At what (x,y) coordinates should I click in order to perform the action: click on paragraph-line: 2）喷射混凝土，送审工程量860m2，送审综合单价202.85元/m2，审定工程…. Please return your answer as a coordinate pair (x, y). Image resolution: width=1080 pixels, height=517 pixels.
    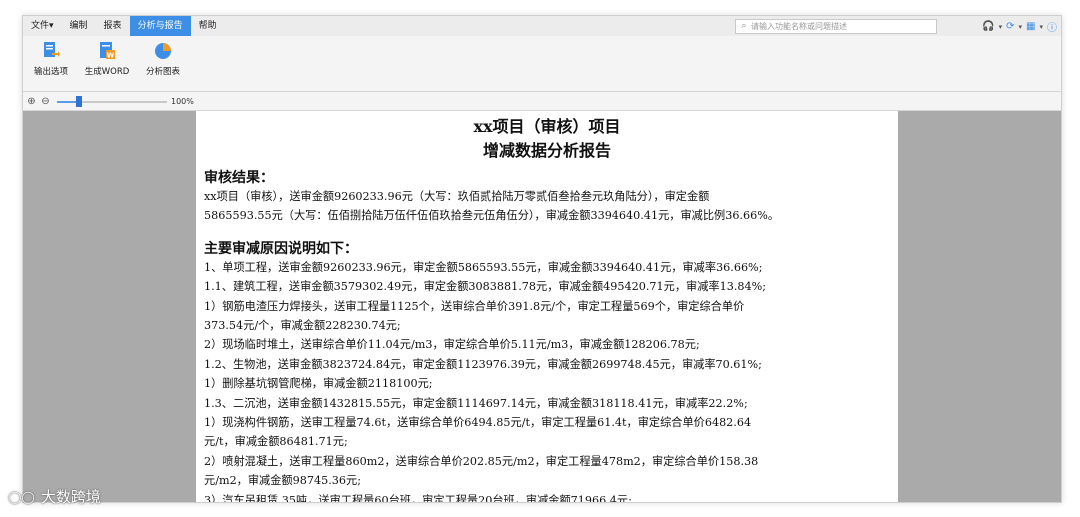
    Looking at the image, I should click on (481, 461).